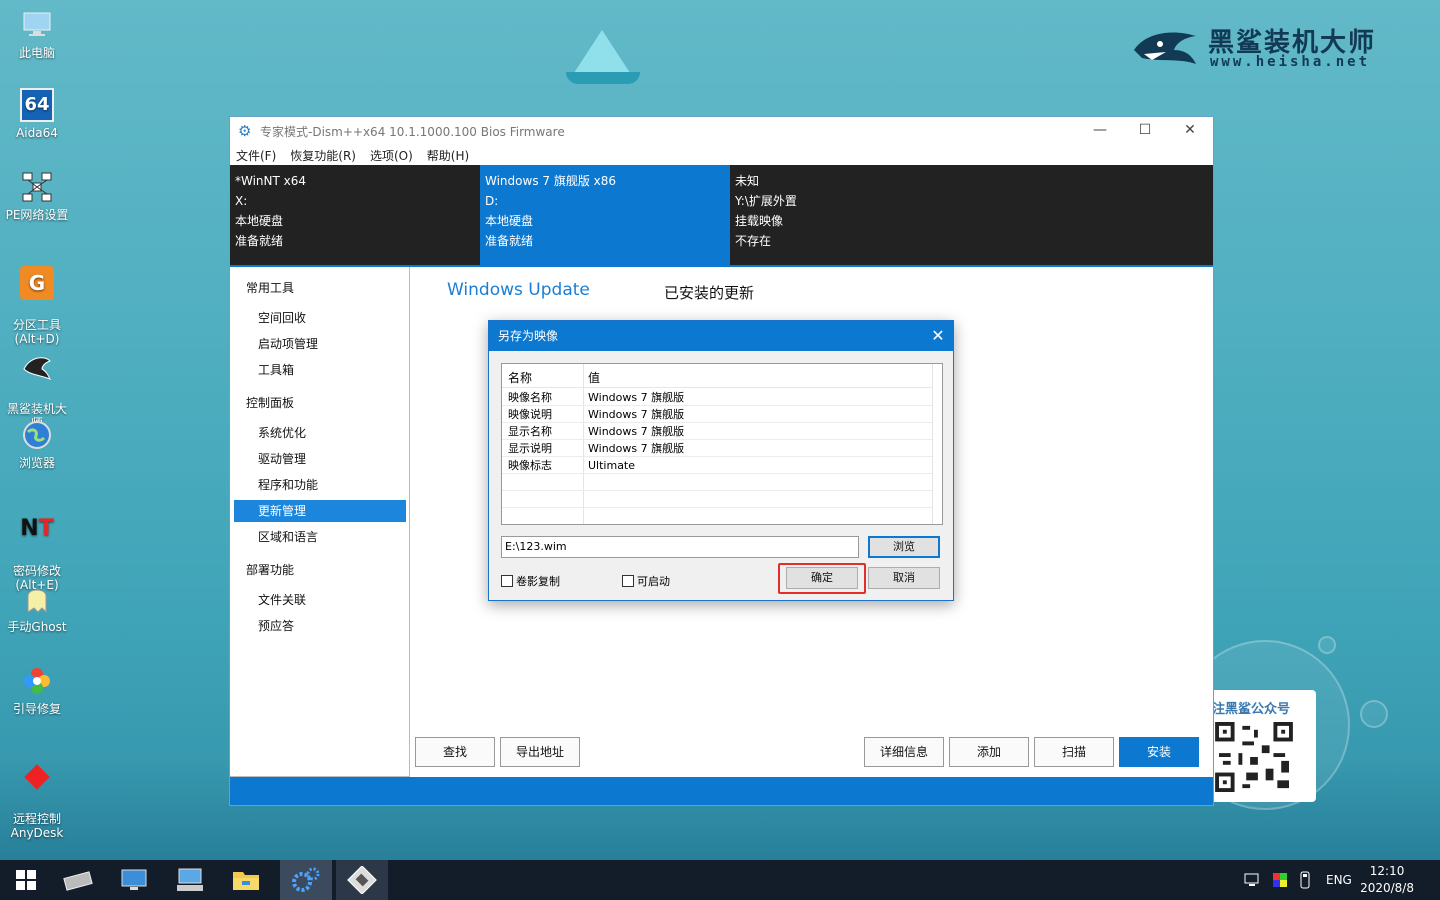 This screenshot has height=900, width=1440. Describe the element at coordinates (855, 215) in the screenshot. I see `drive-tile-unknown: 未知 Y:\扩展外置 挂载映像 不存在` at that location.